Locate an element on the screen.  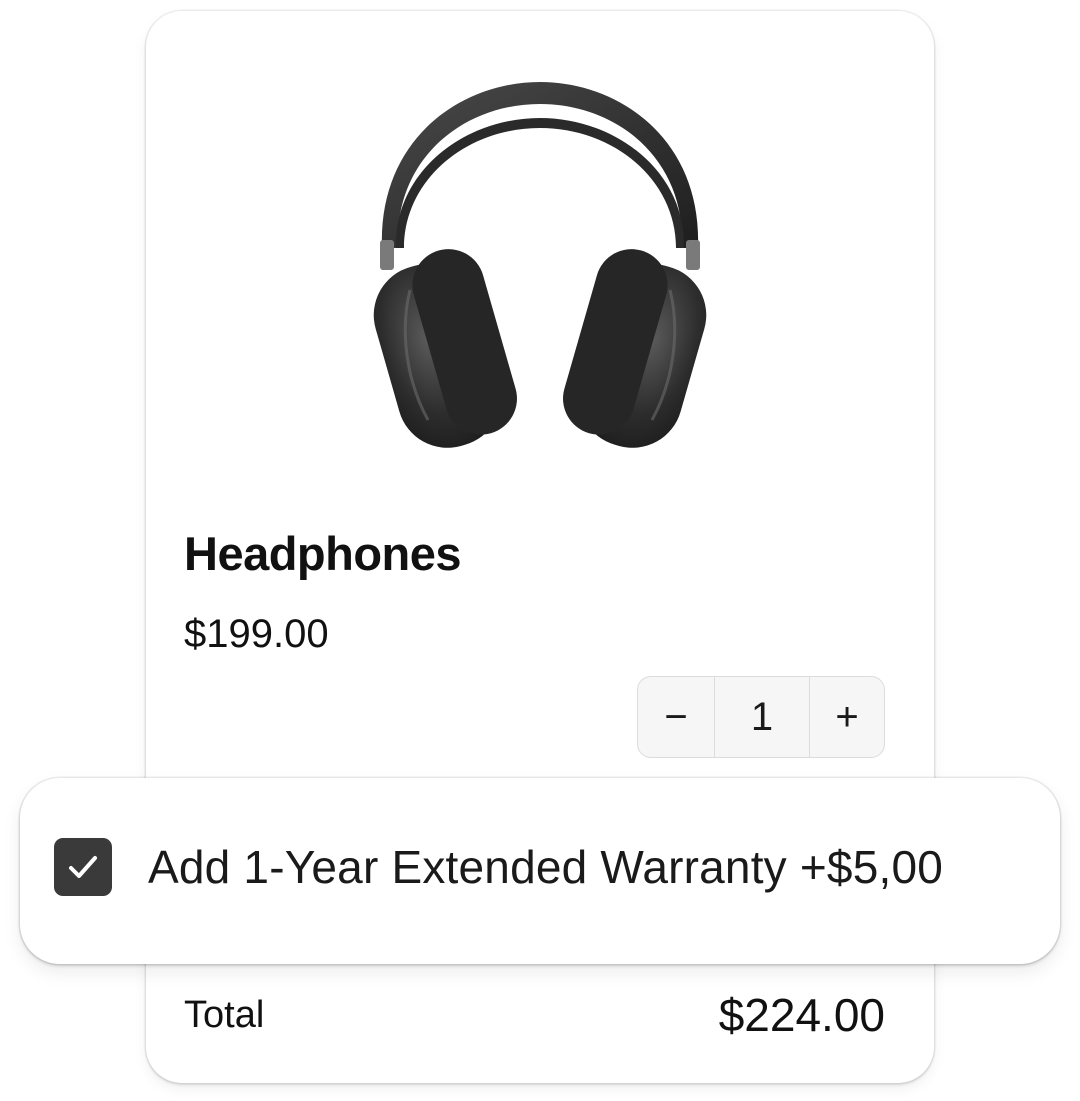
quantity-value: 1 is located at coordinates (762, 717).